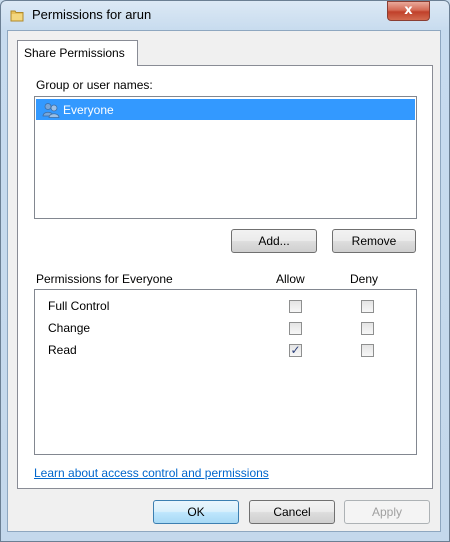  I want to click on apply-button: Apply, so click(387, 512).